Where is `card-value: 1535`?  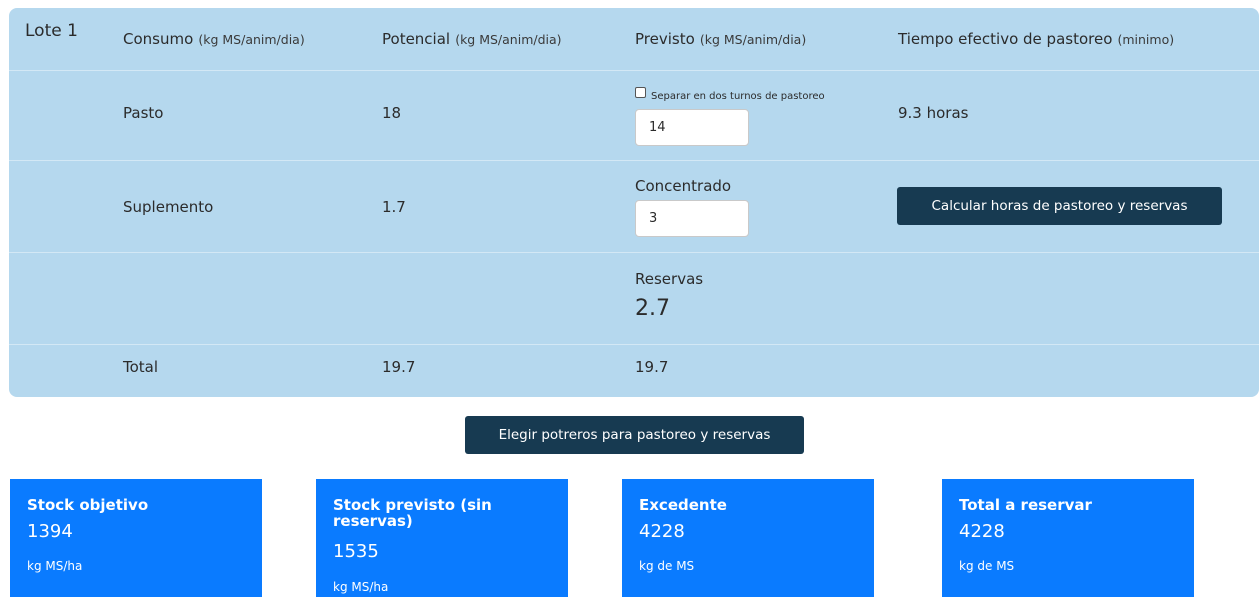 card-value: 1535 is located at coordinates (356, 551).